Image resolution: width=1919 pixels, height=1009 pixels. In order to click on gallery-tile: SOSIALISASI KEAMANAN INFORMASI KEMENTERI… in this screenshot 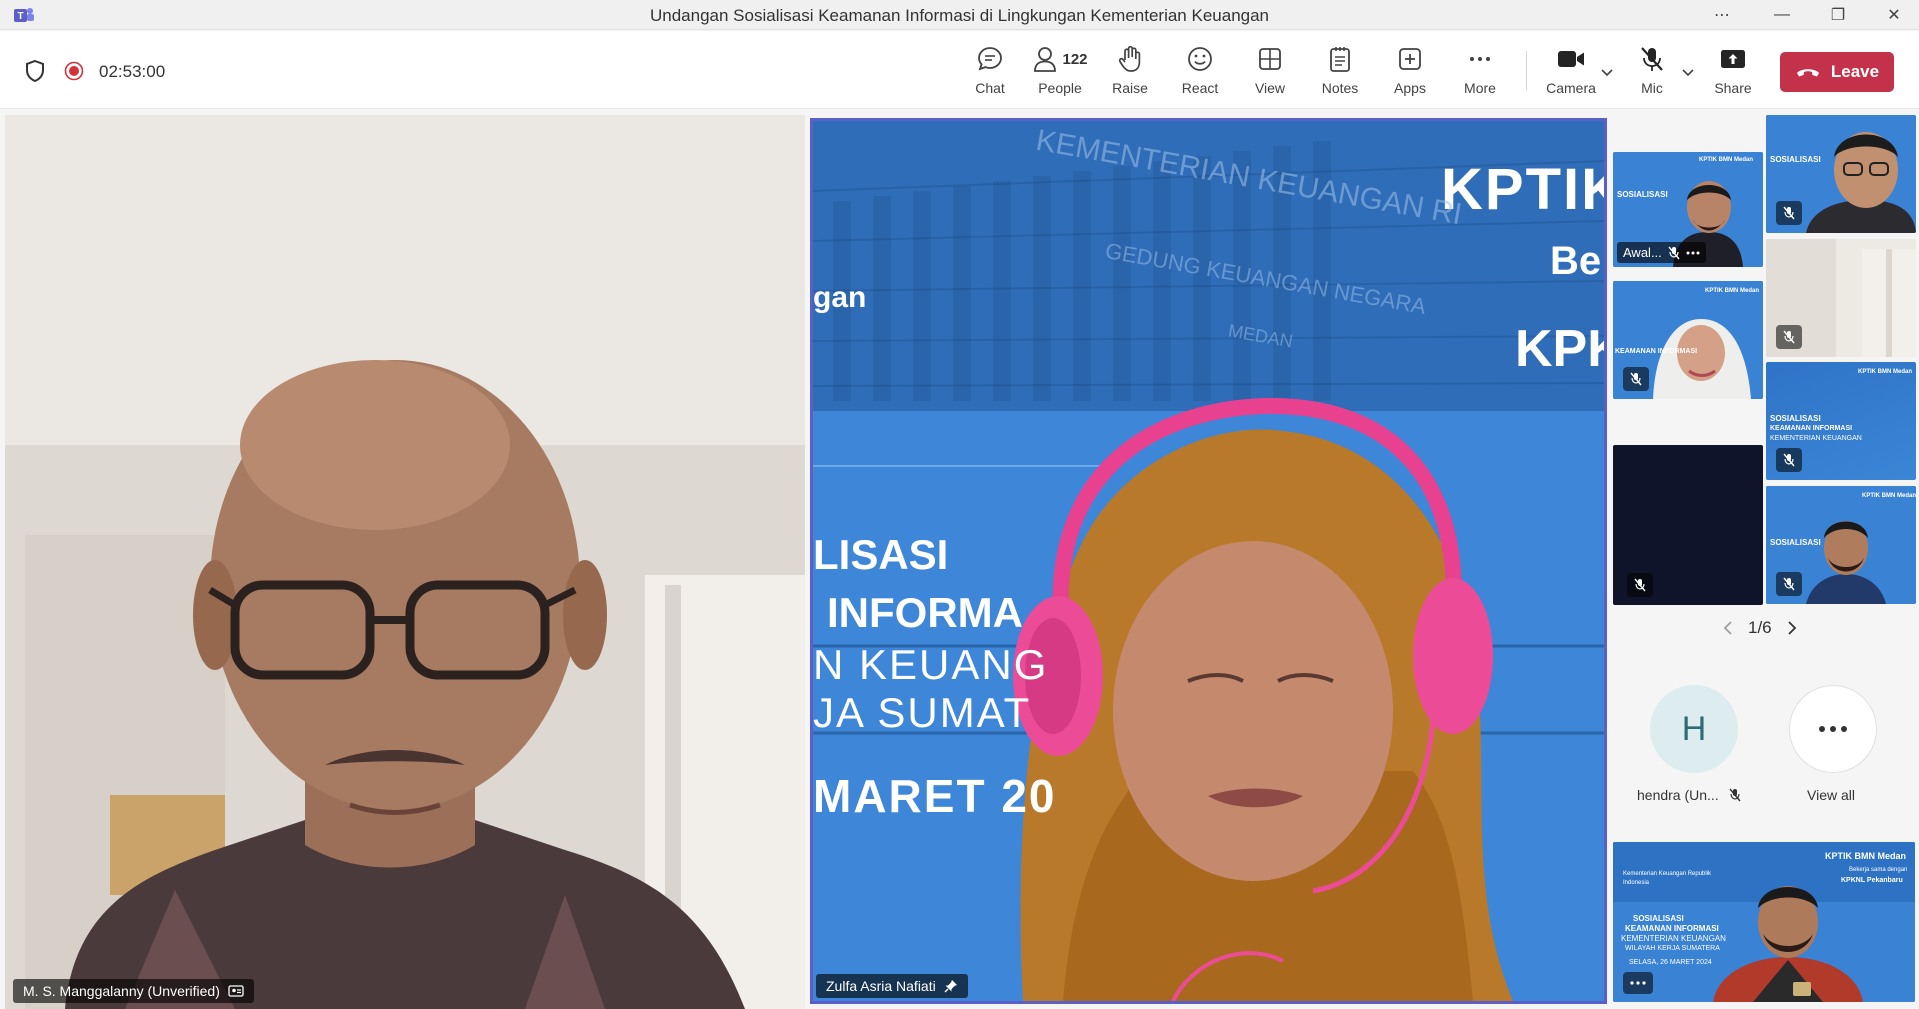, I will do `click(1841, 421)`.